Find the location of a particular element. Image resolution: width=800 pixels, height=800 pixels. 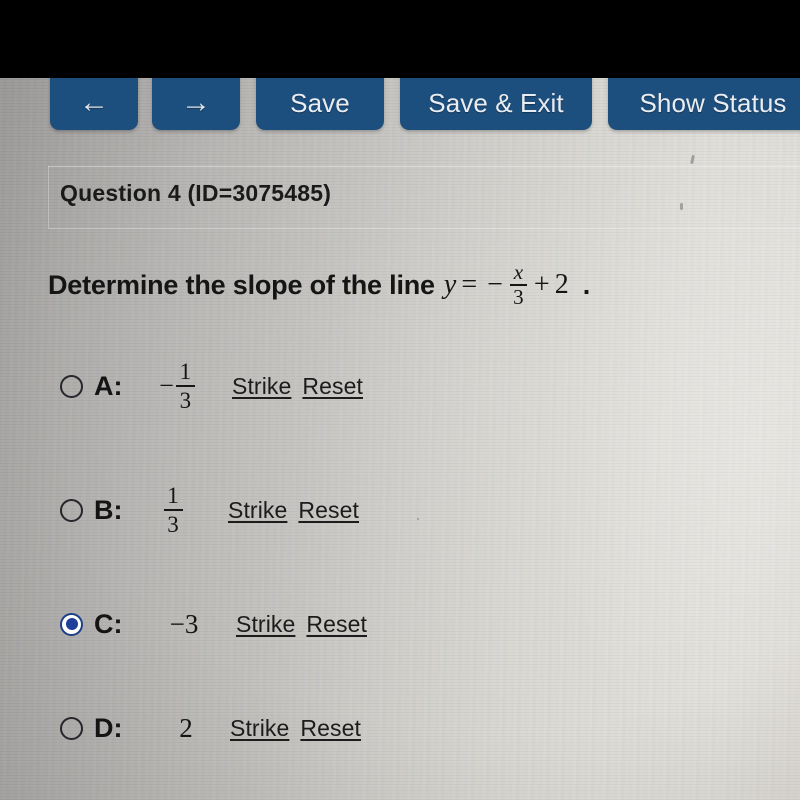

arrow-left-icon: ← is located at coordinates (94, 102).